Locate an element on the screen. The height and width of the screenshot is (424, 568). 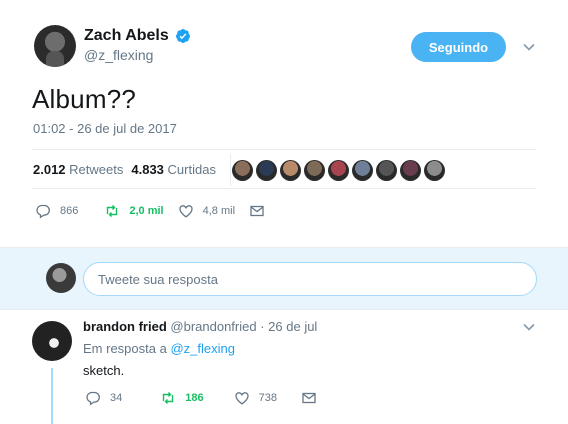
retweet-action: 186 is located at coordinates (182, 398).